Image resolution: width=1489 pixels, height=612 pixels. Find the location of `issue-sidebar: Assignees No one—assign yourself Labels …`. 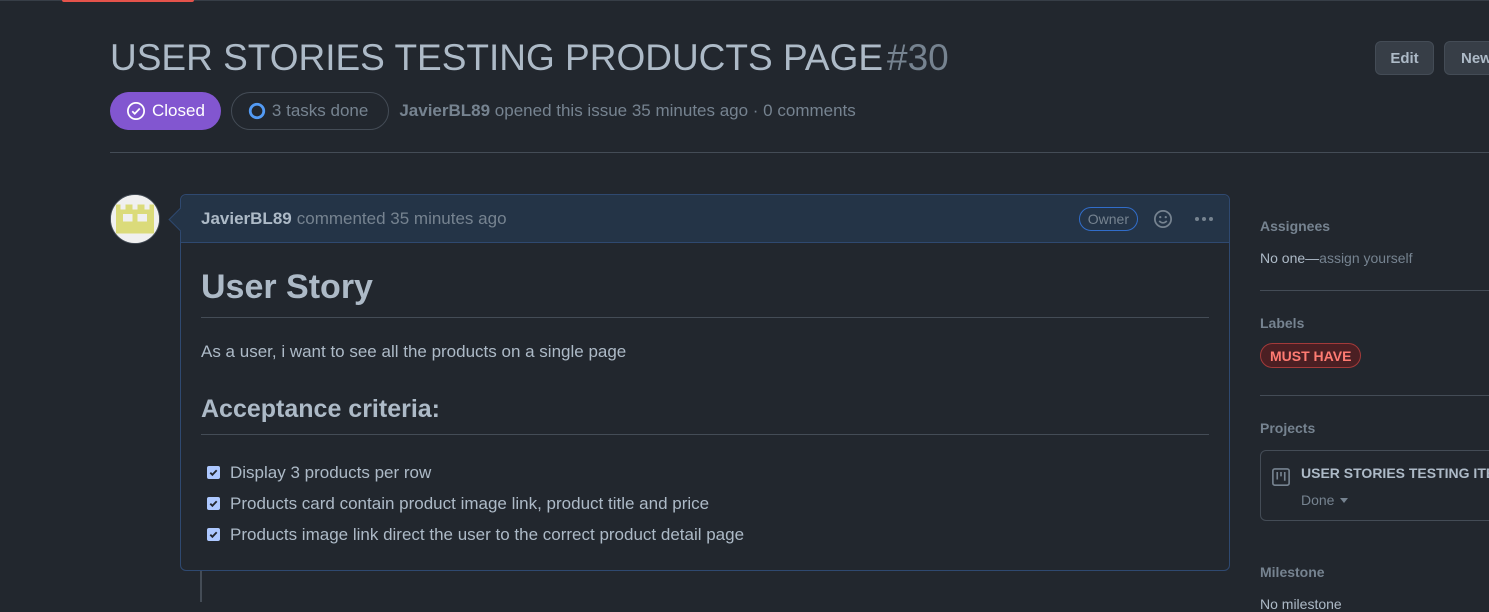

issue-sidebar: Assignees No one—assign yourself Labels … is located at coordinates (1374, 403).